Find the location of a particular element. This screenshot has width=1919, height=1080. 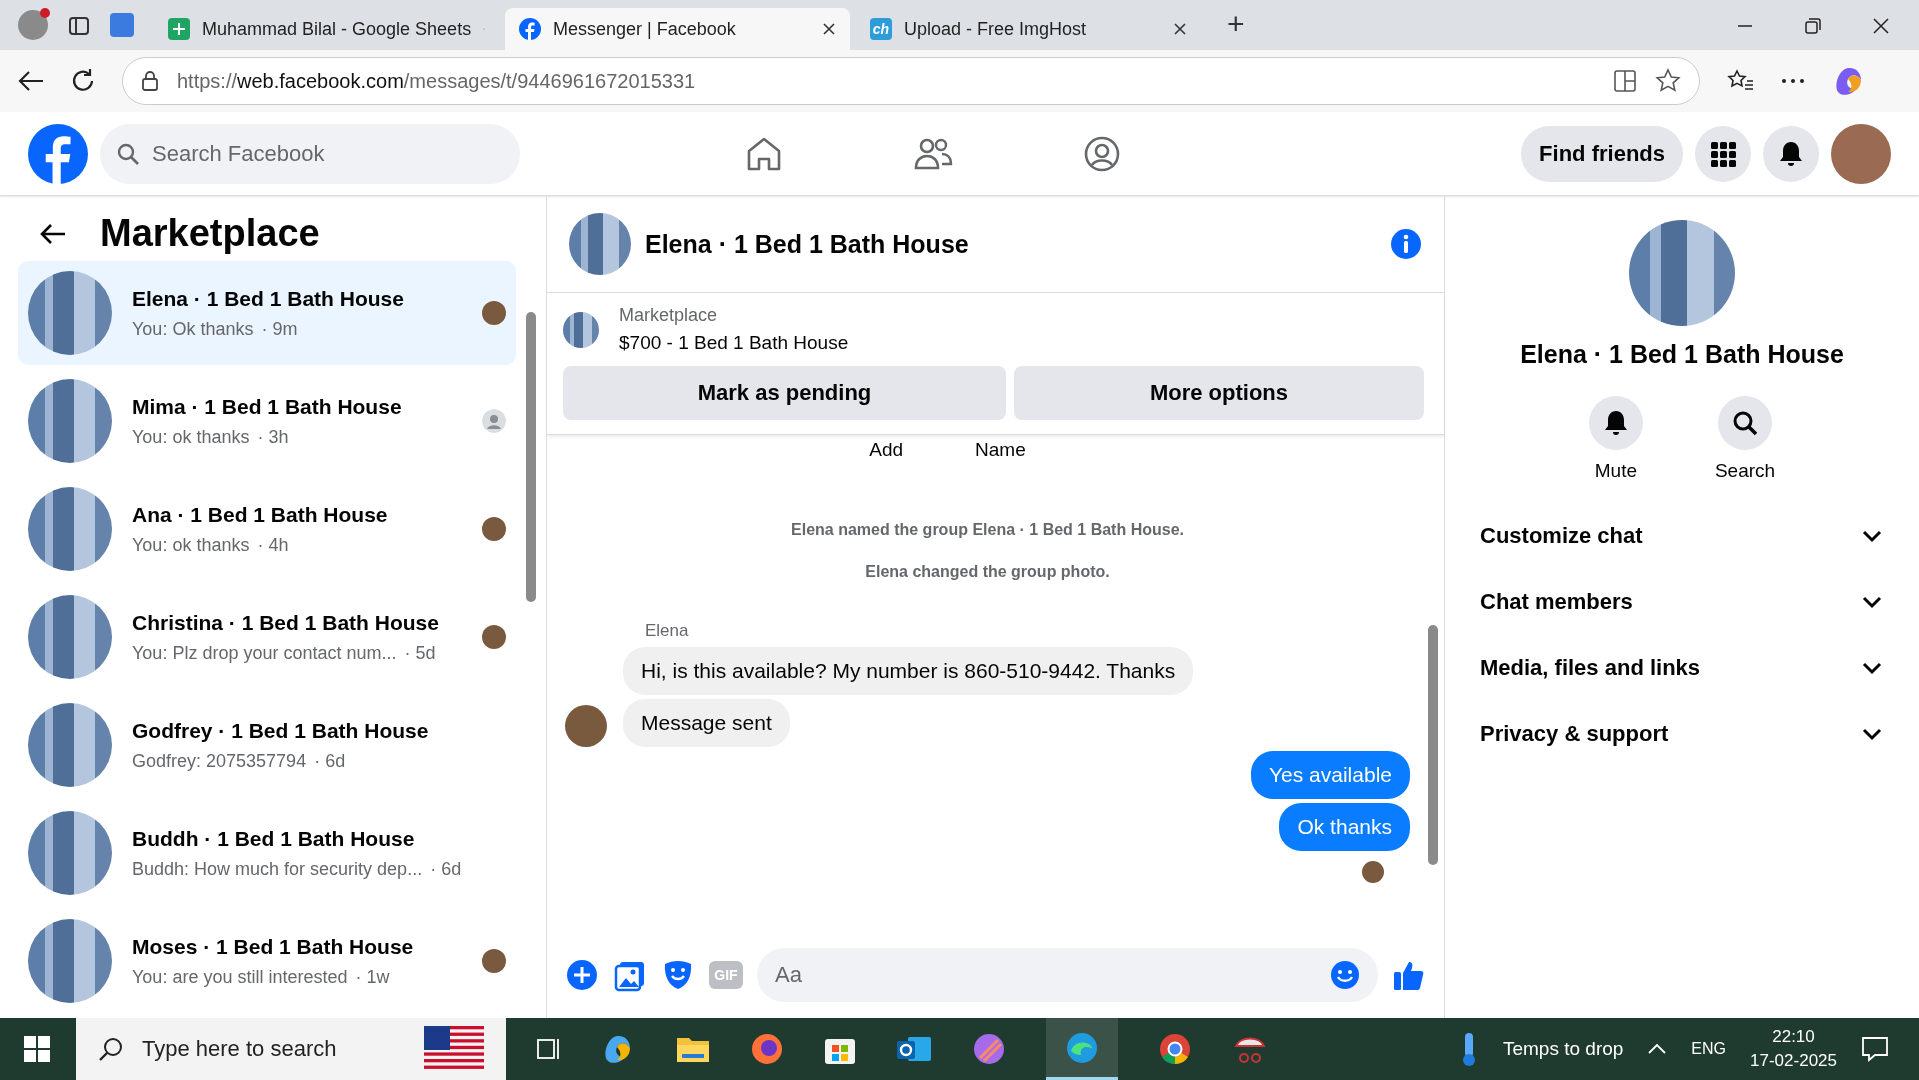

task-view-icon is located at coordinates (549, 1049).